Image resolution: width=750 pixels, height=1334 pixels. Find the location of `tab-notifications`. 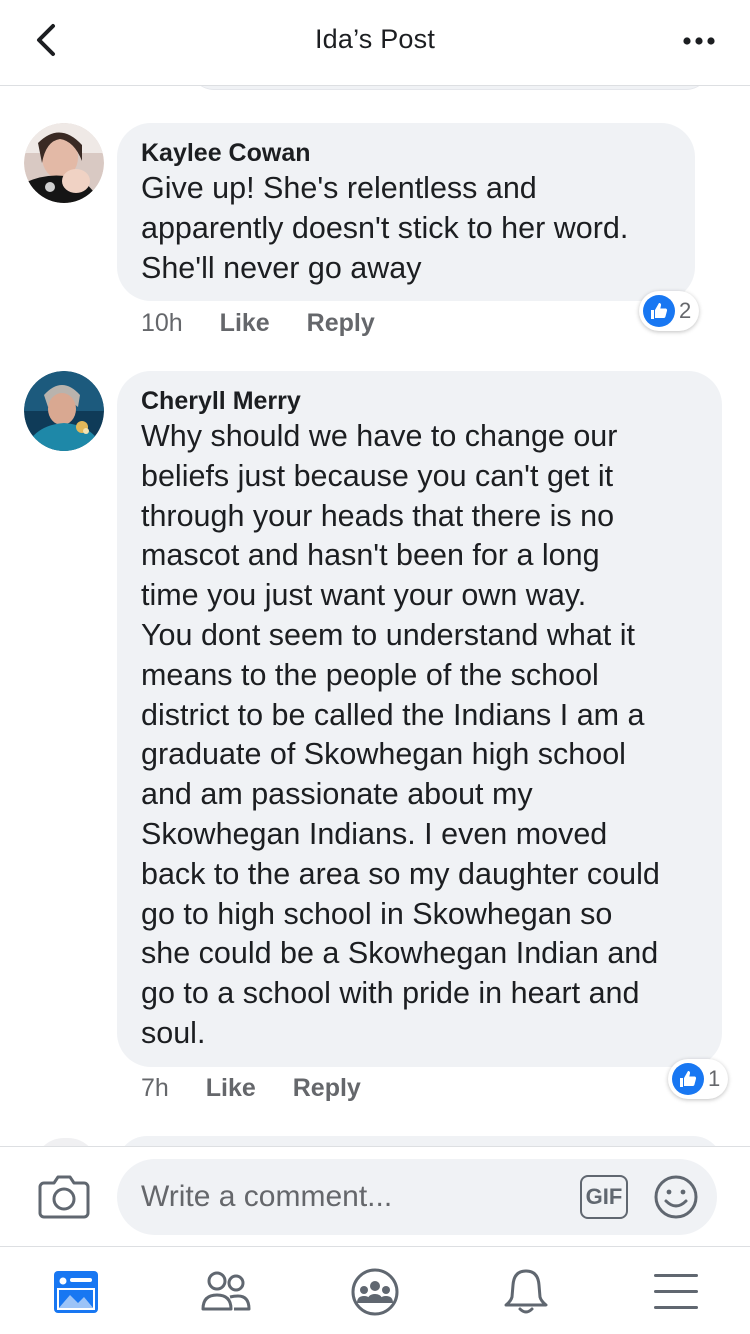

tab-notifications is located at coordinates (526, 1292).